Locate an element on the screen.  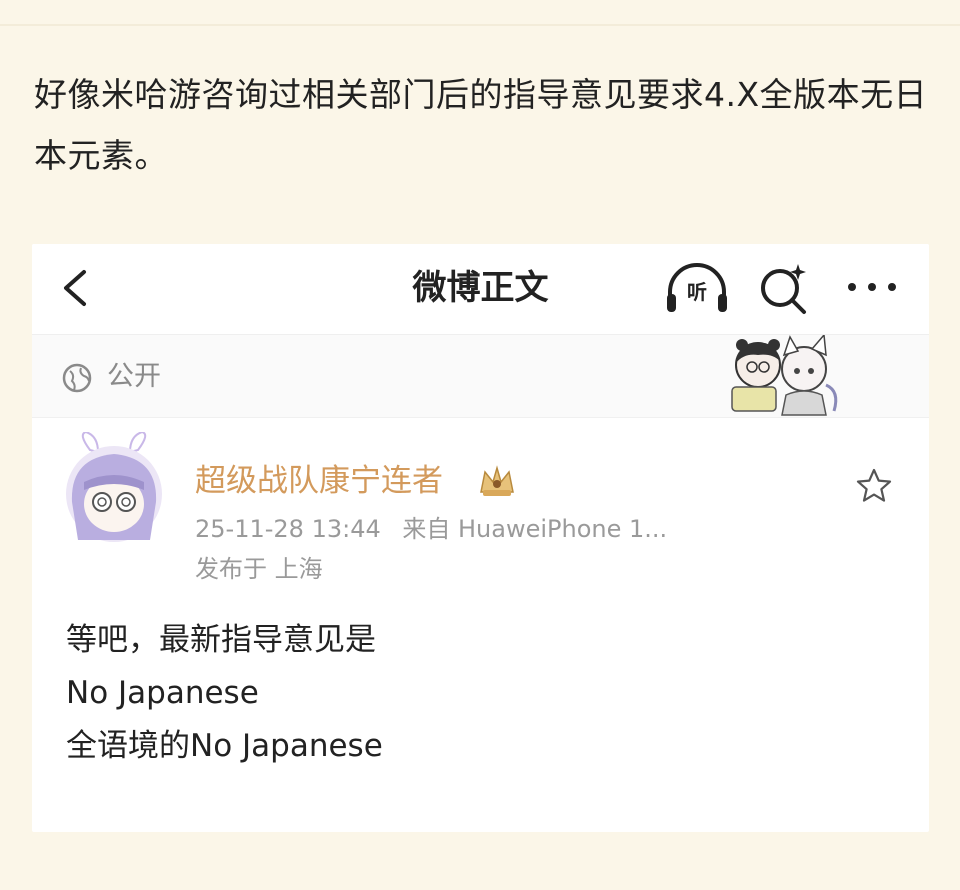
listen-button: 听 is located at coordinates (697, 289).